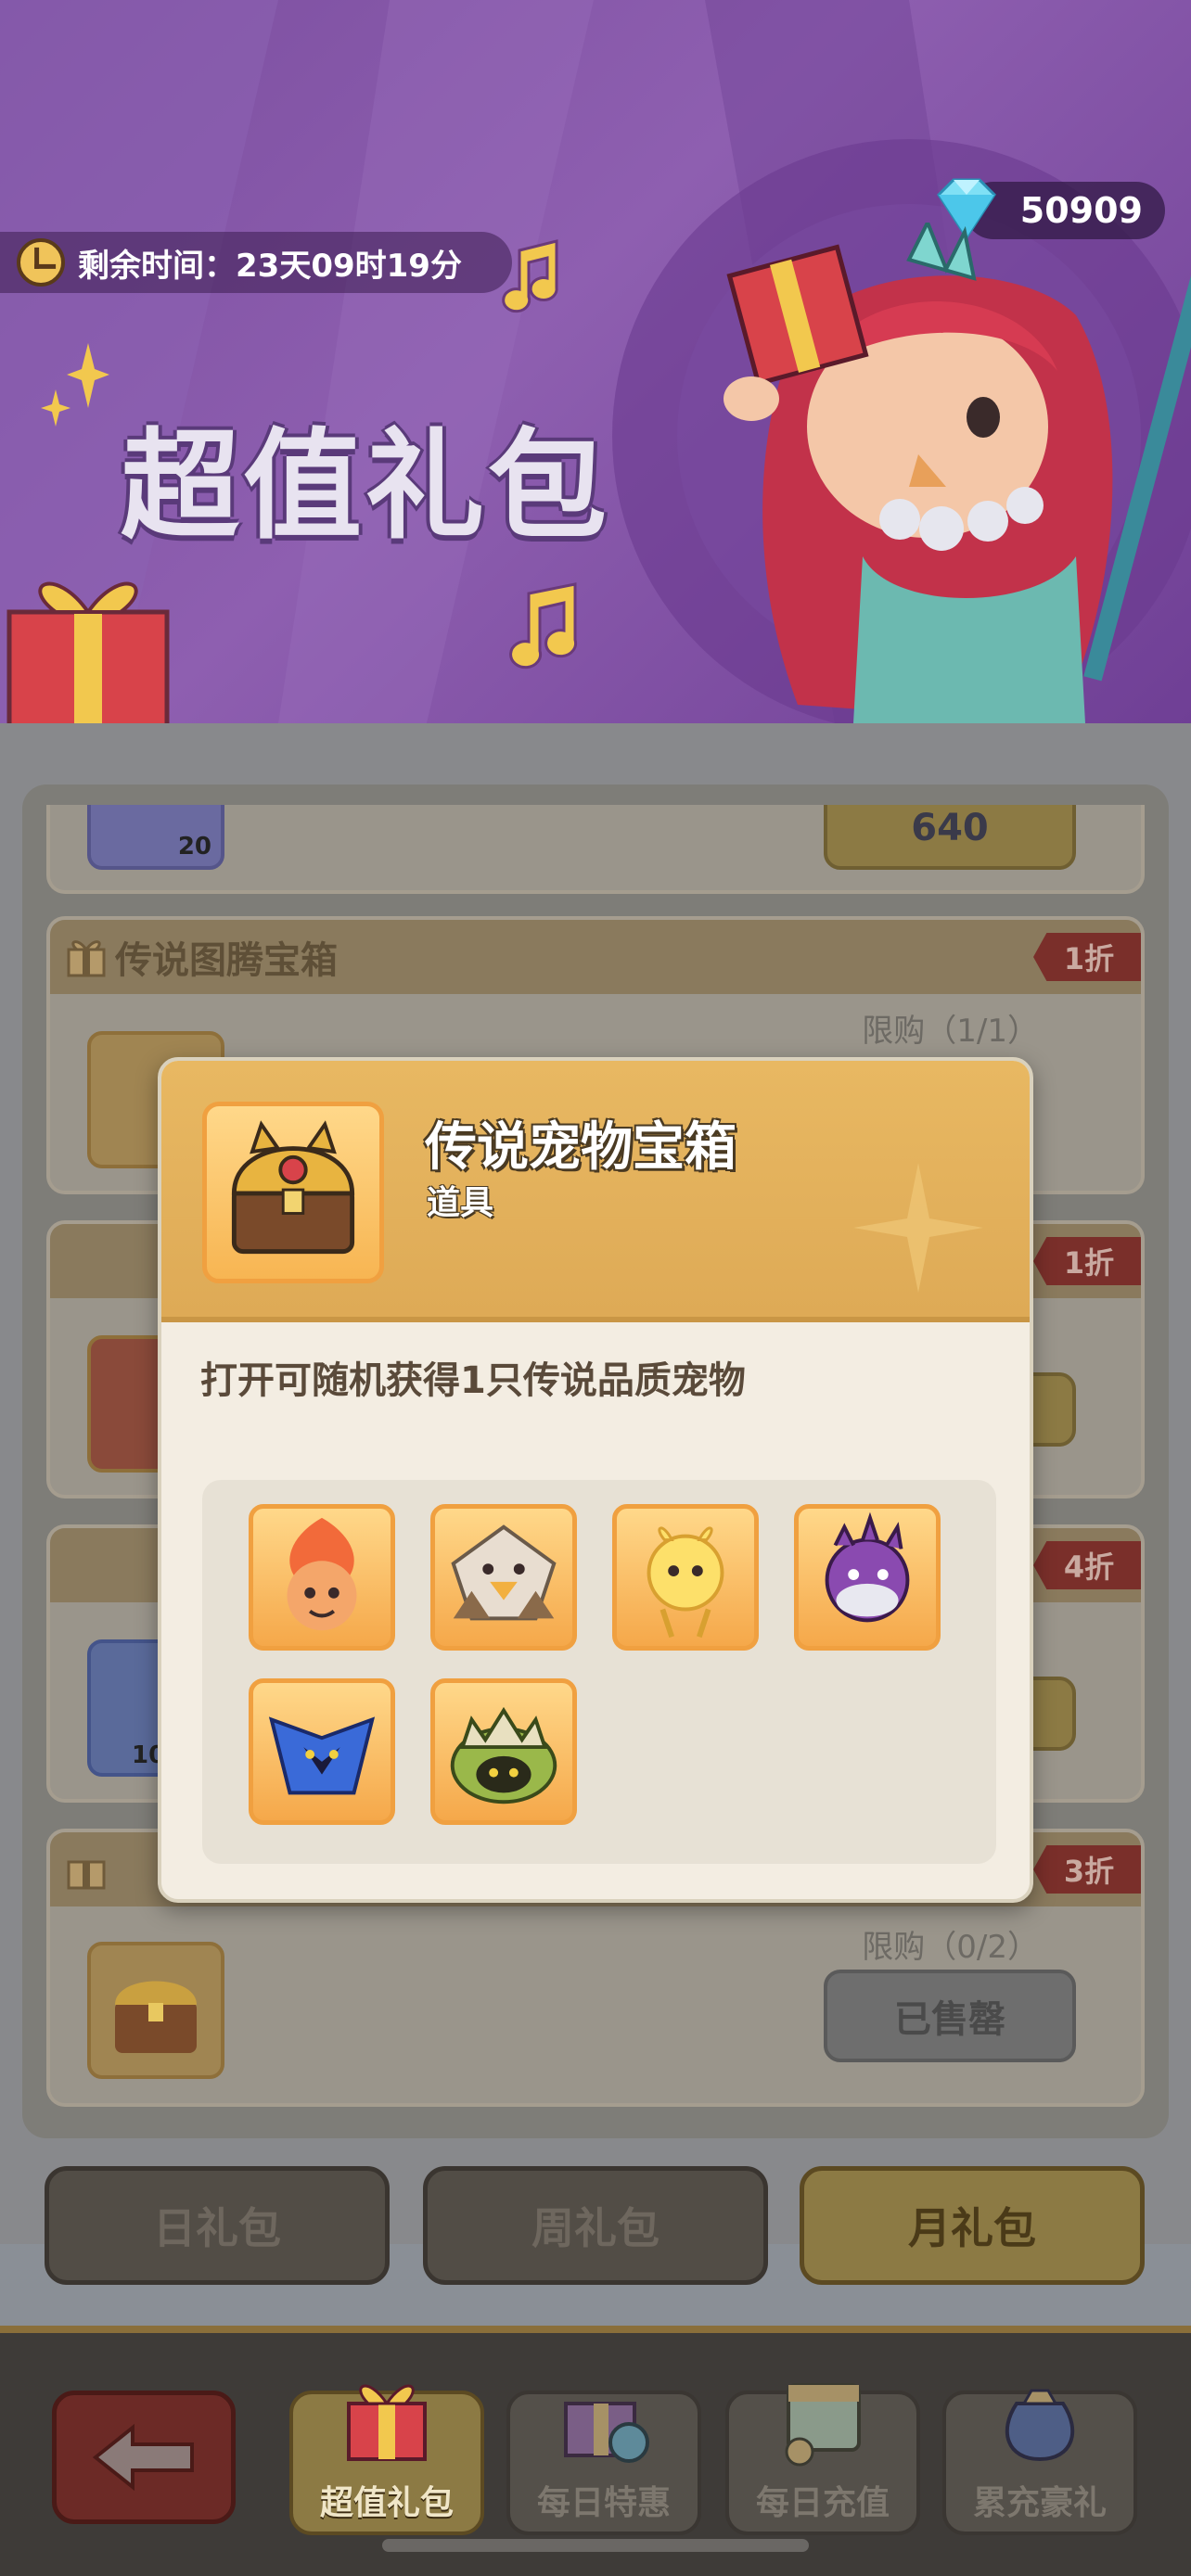  Describe the element at coordinates (155, 837) in the screenshot. I see `item-slot: 20` at that location.